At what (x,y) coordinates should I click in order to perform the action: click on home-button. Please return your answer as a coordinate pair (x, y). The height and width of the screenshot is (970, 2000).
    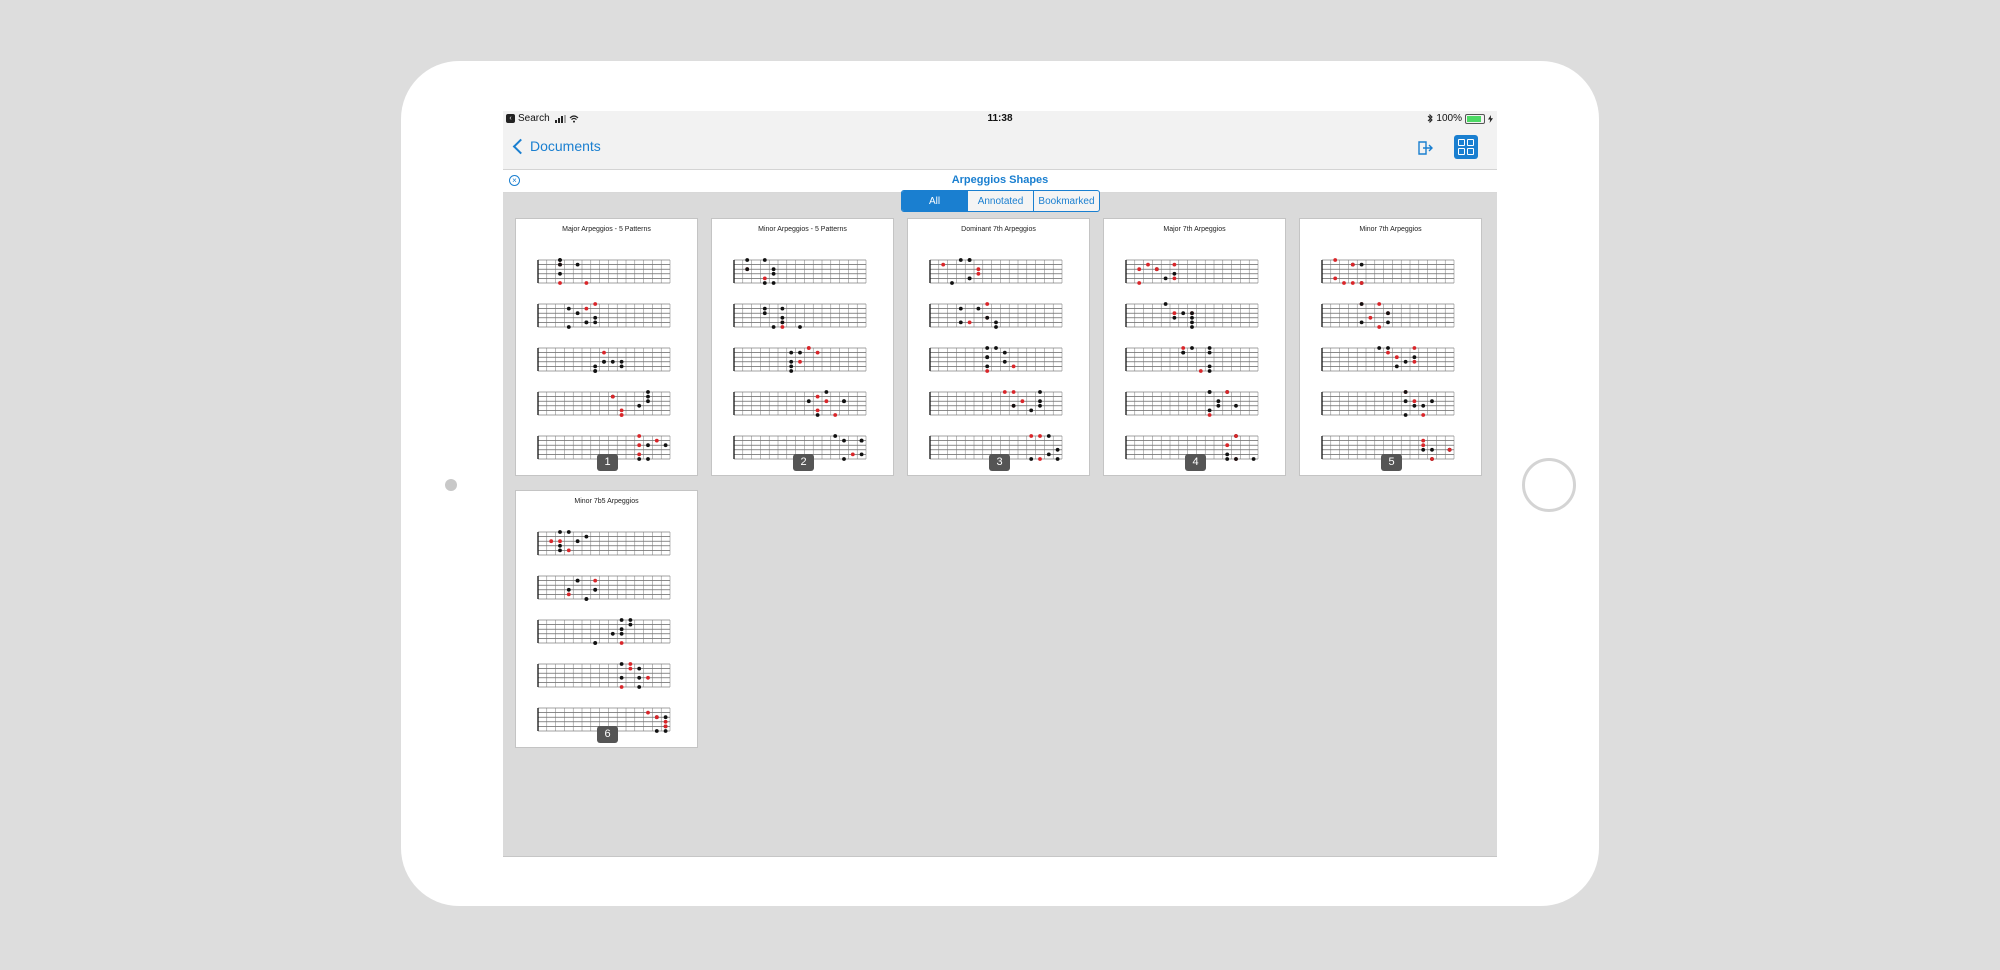
    Looking at the image, I should click on (1549, 485).